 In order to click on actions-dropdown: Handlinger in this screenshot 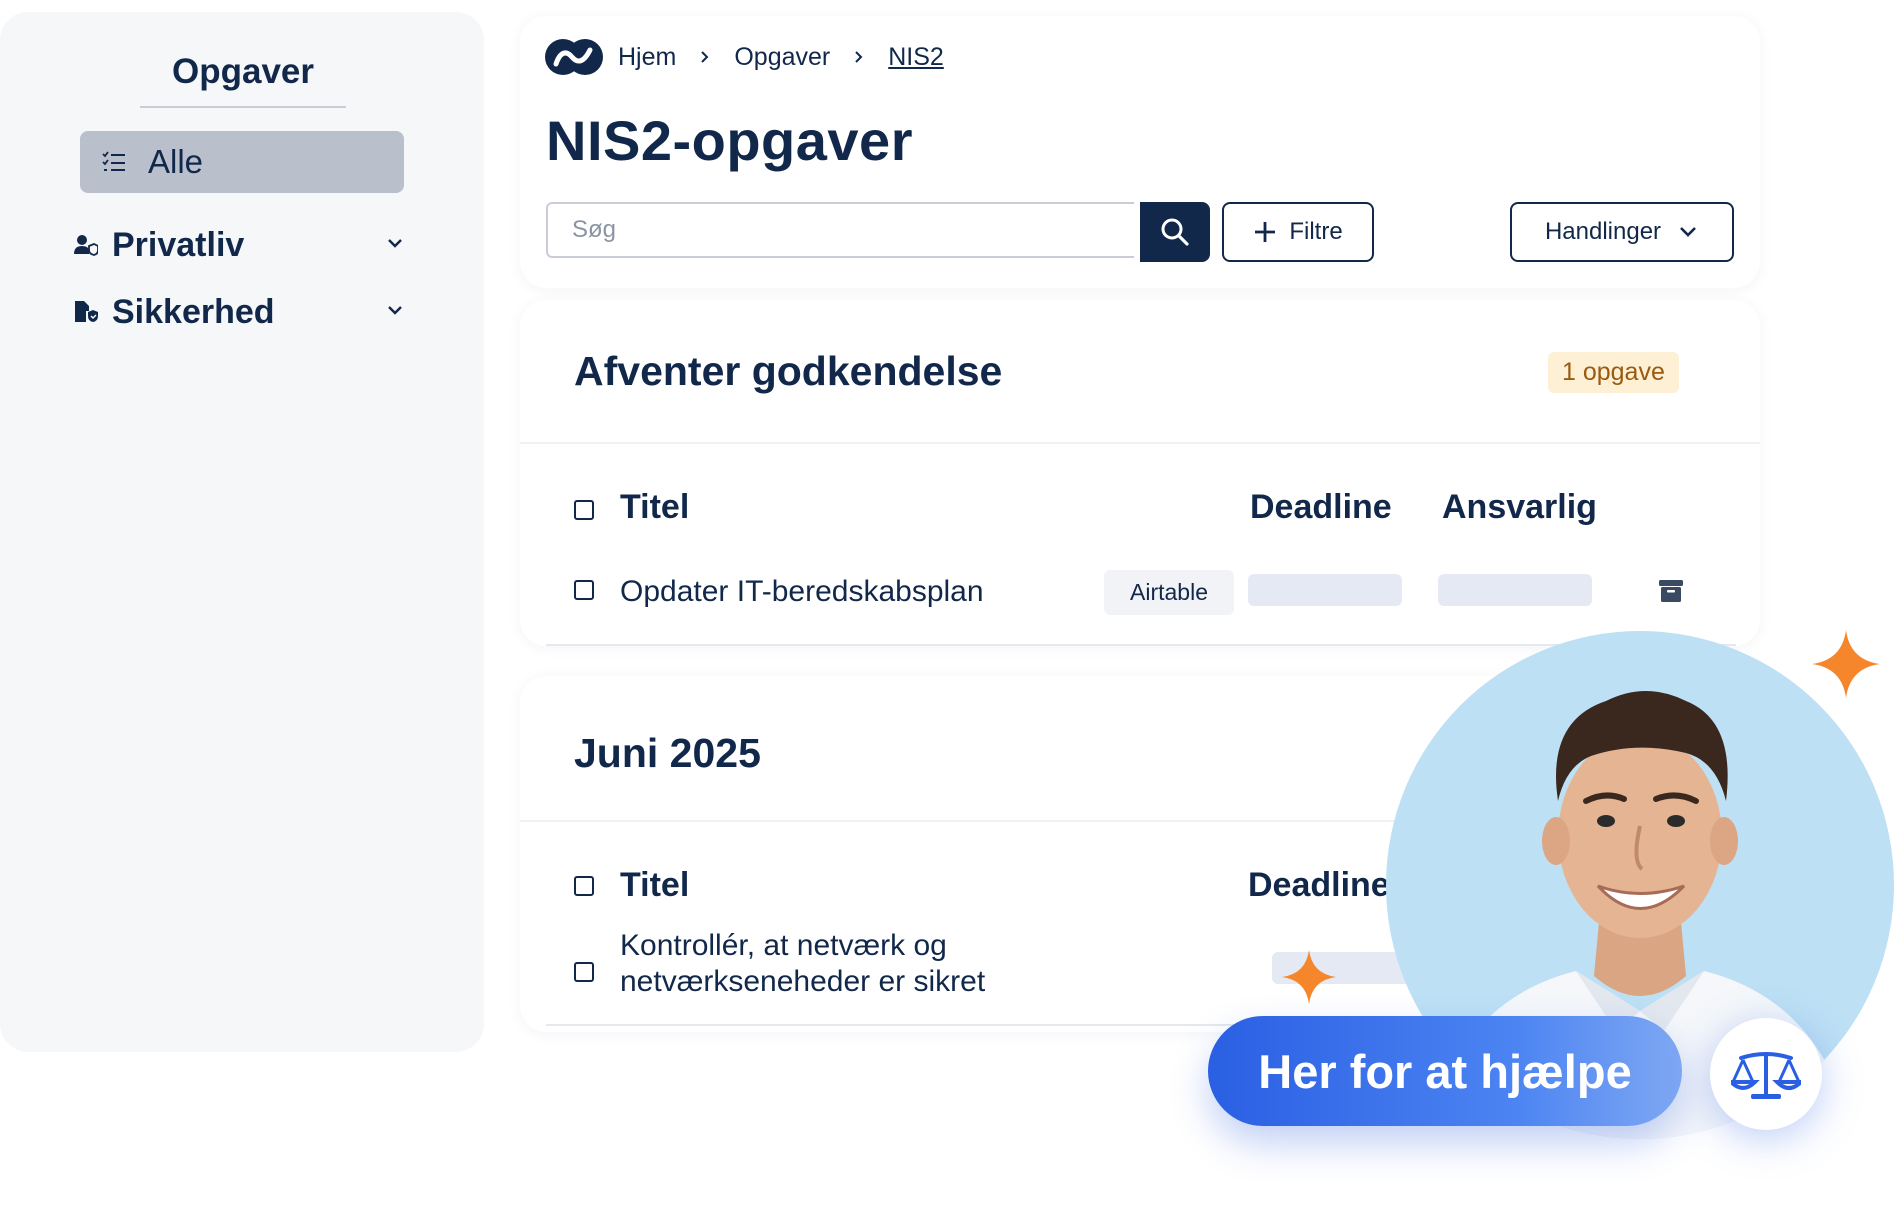, I will do `click(1622, 232)`.